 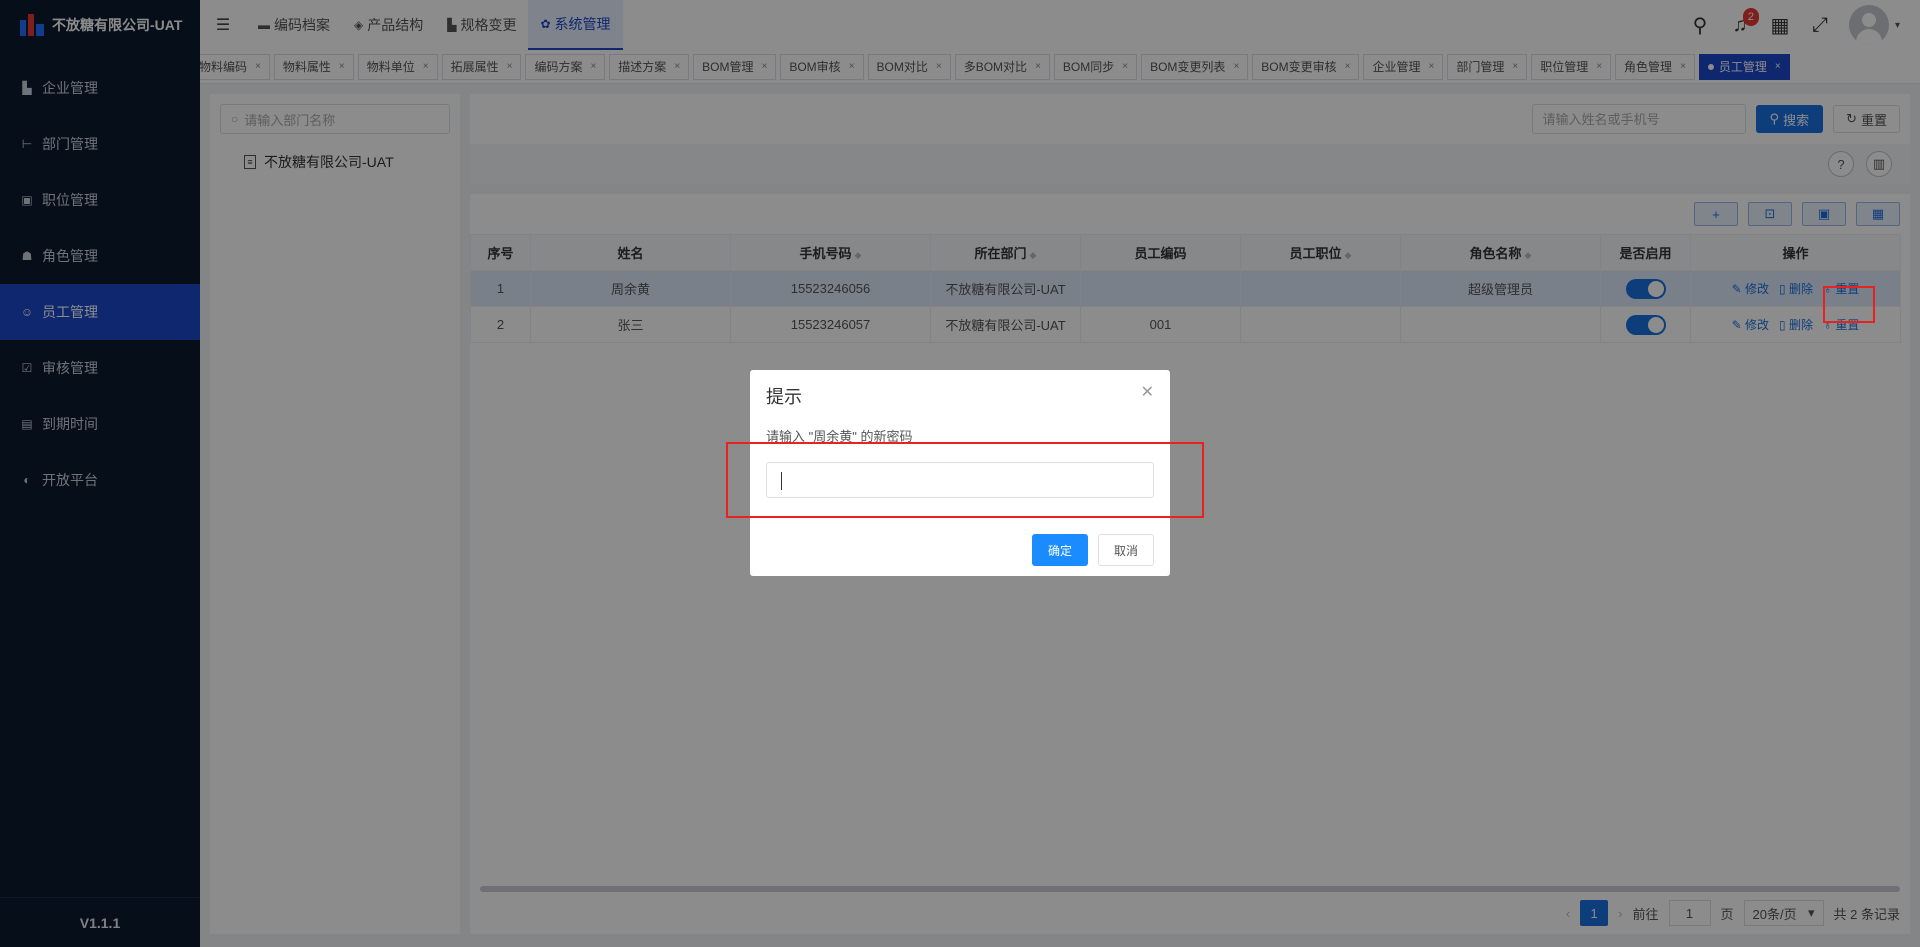 I want to click on confirm-button: 确定, so click(x=1060, y=550).